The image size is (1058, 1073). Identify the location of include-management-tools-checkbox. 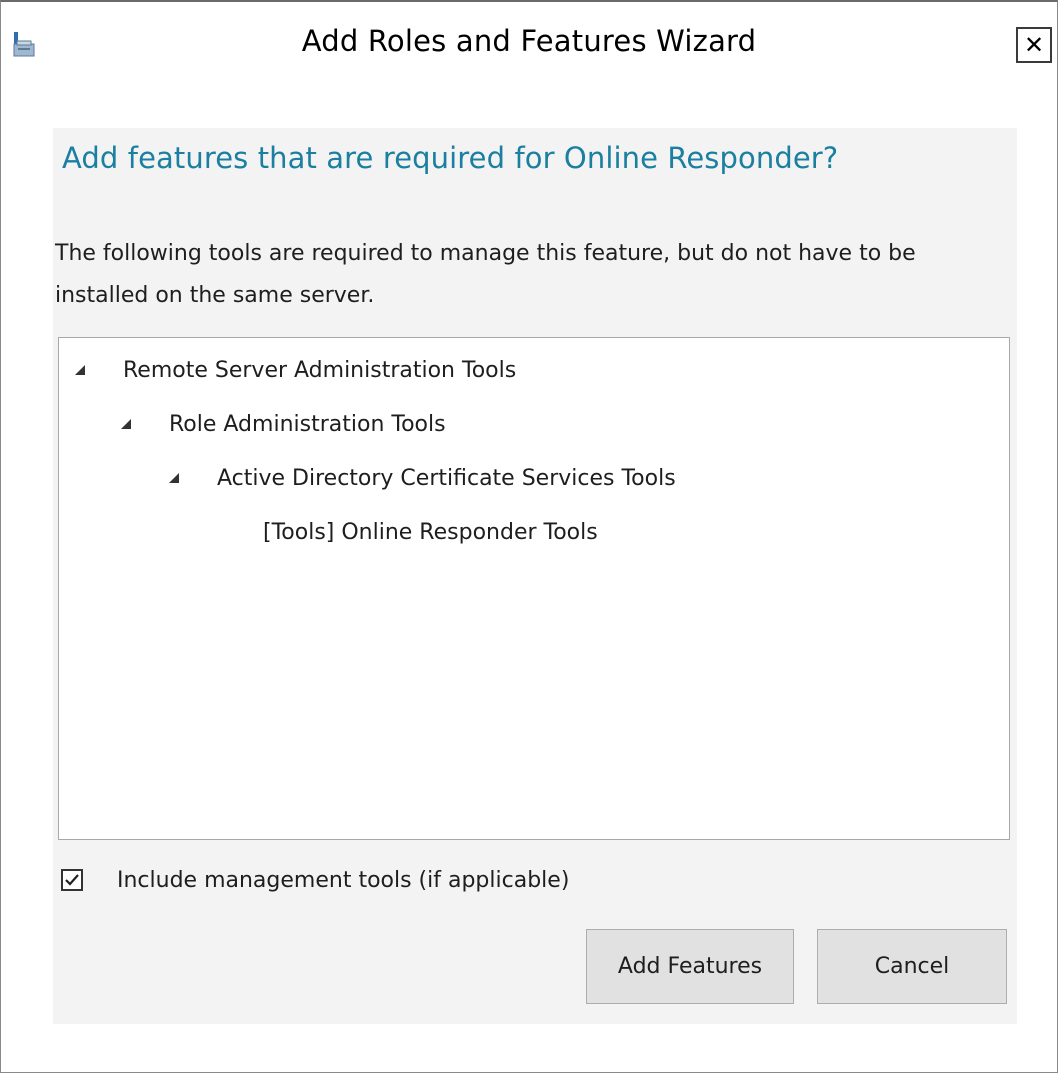
(72, 880).